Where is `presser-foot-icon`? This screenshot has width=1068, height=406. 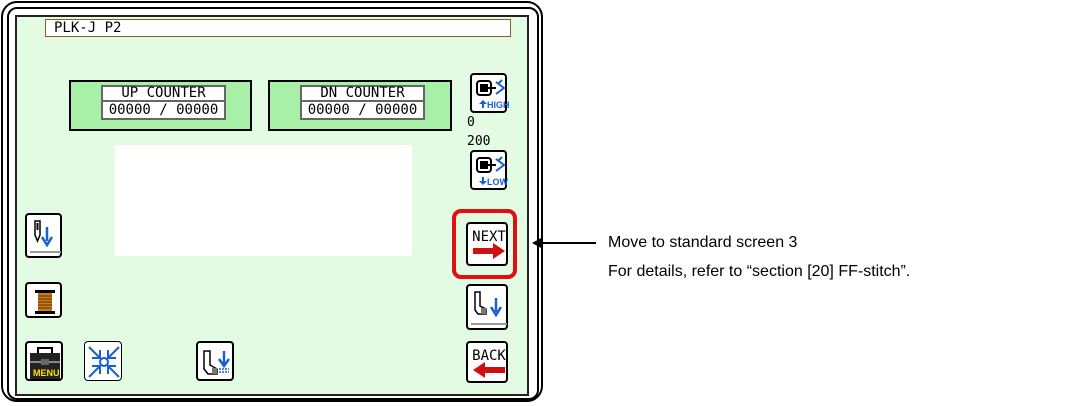
presser-foot-icon is located at coordinates (217, 362).